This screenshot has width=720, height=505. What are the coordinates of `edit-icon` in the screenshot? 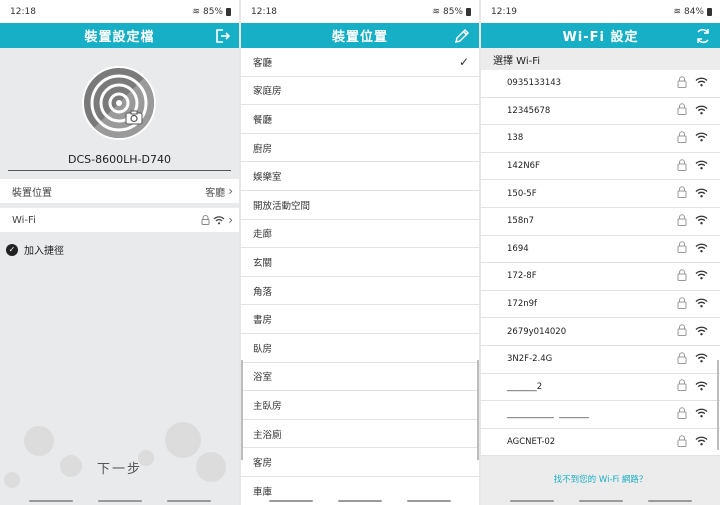 It's located at (462, 36).